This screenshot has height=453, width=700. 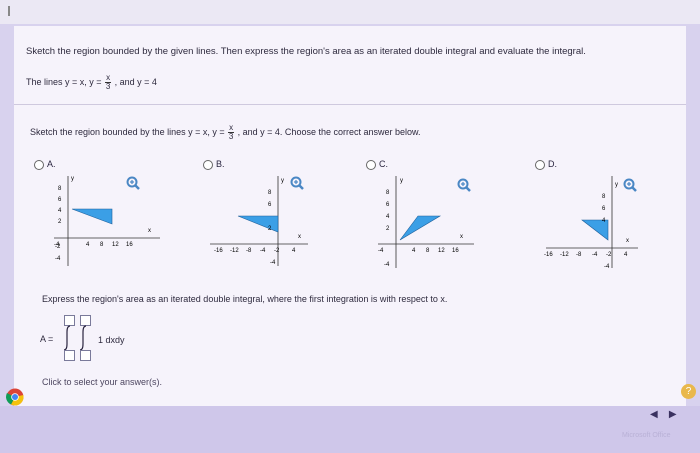 I want to click on choice-c-graph: y x 8 6 4 2 -4 -4 4 8 12 16, so click(x=426, y=222).